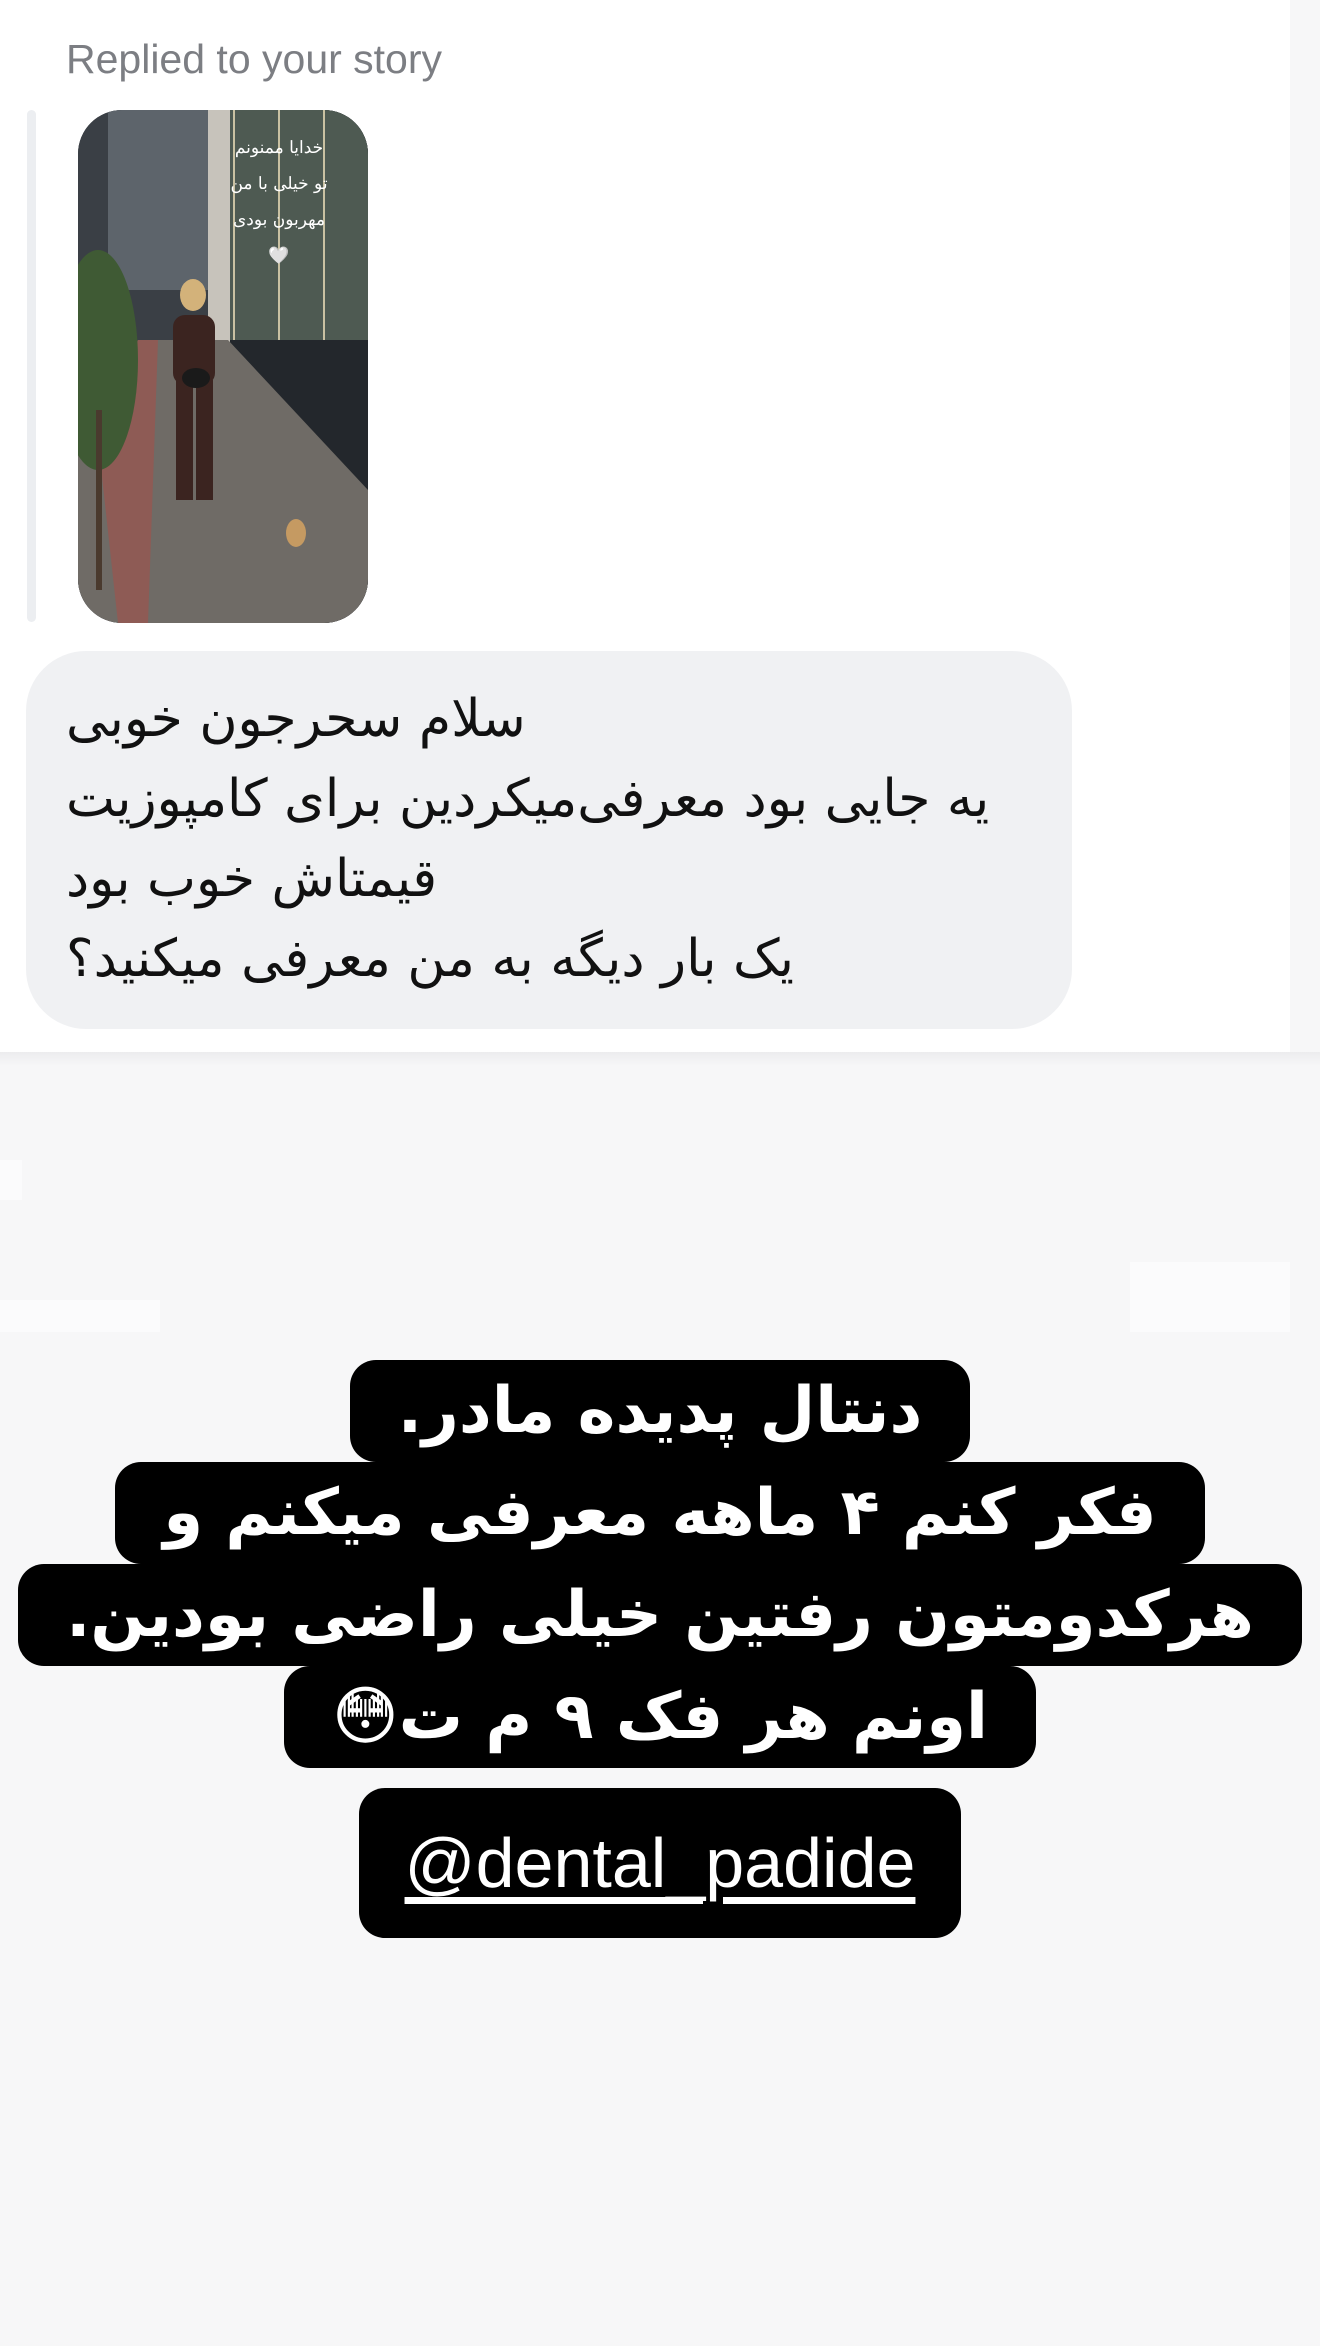 The image size is (1320, 2346). What do you see at coordinates (660, 1513) in the screenshot?
I see `caption-line: فکر کنم ۴ ماهه معرفی میکنم و` at bounding box center [660, 1513].